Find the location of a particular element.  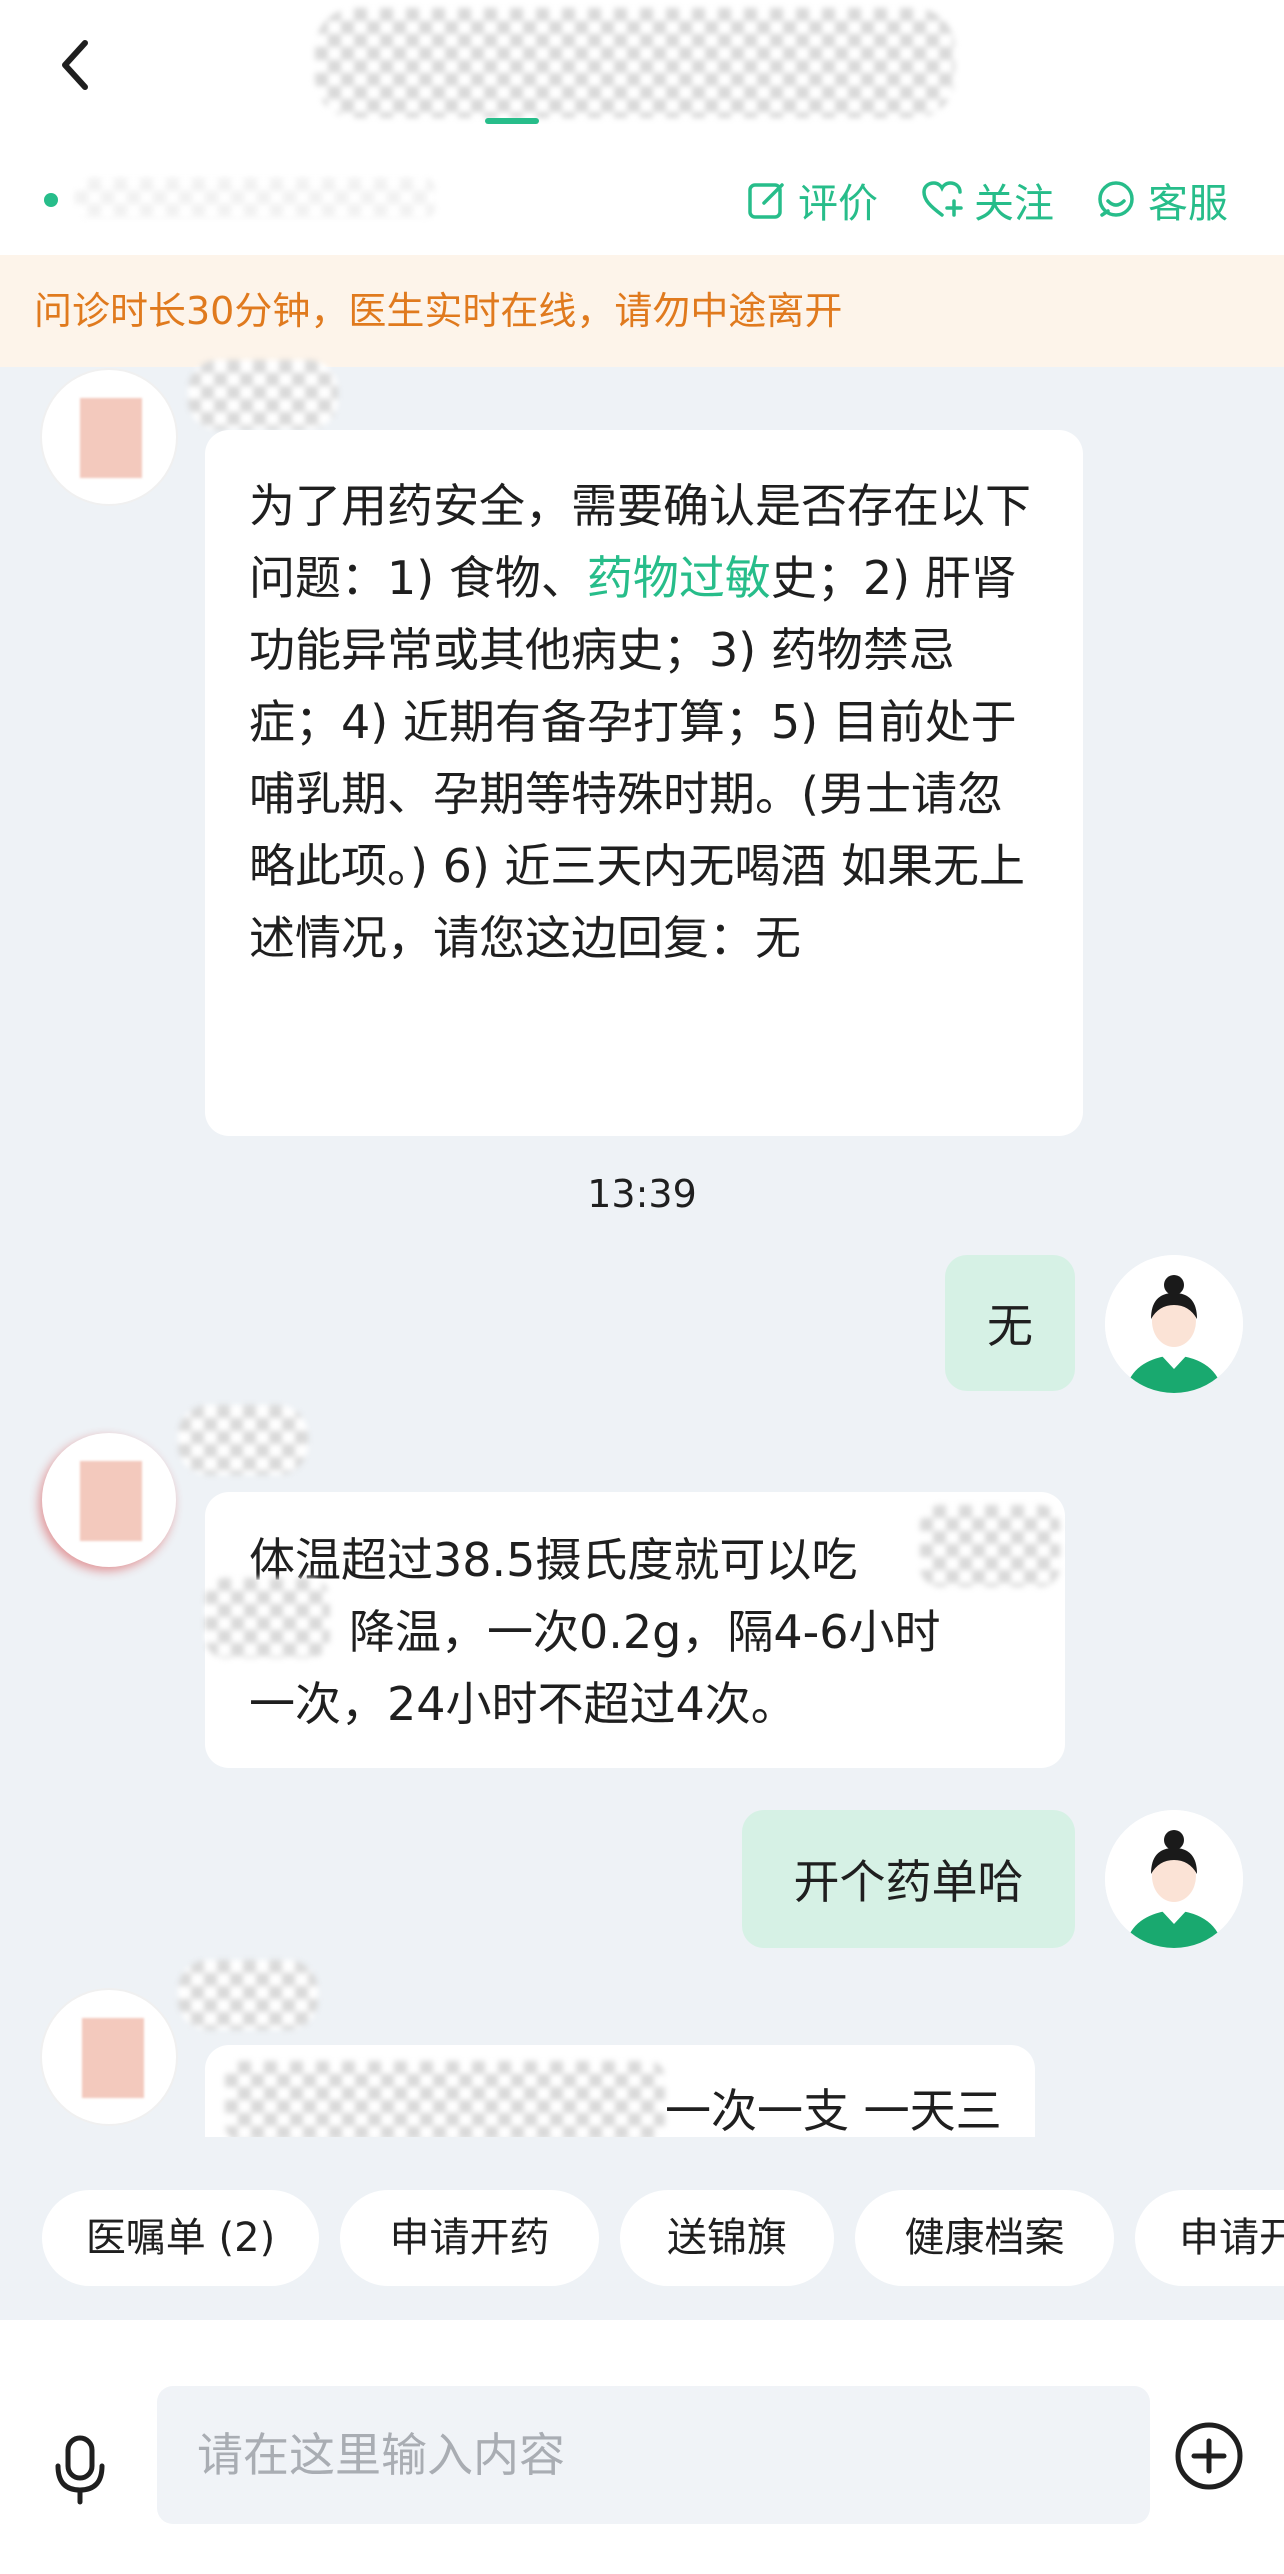

doctor-status-text is located at coordinates (255, 198).